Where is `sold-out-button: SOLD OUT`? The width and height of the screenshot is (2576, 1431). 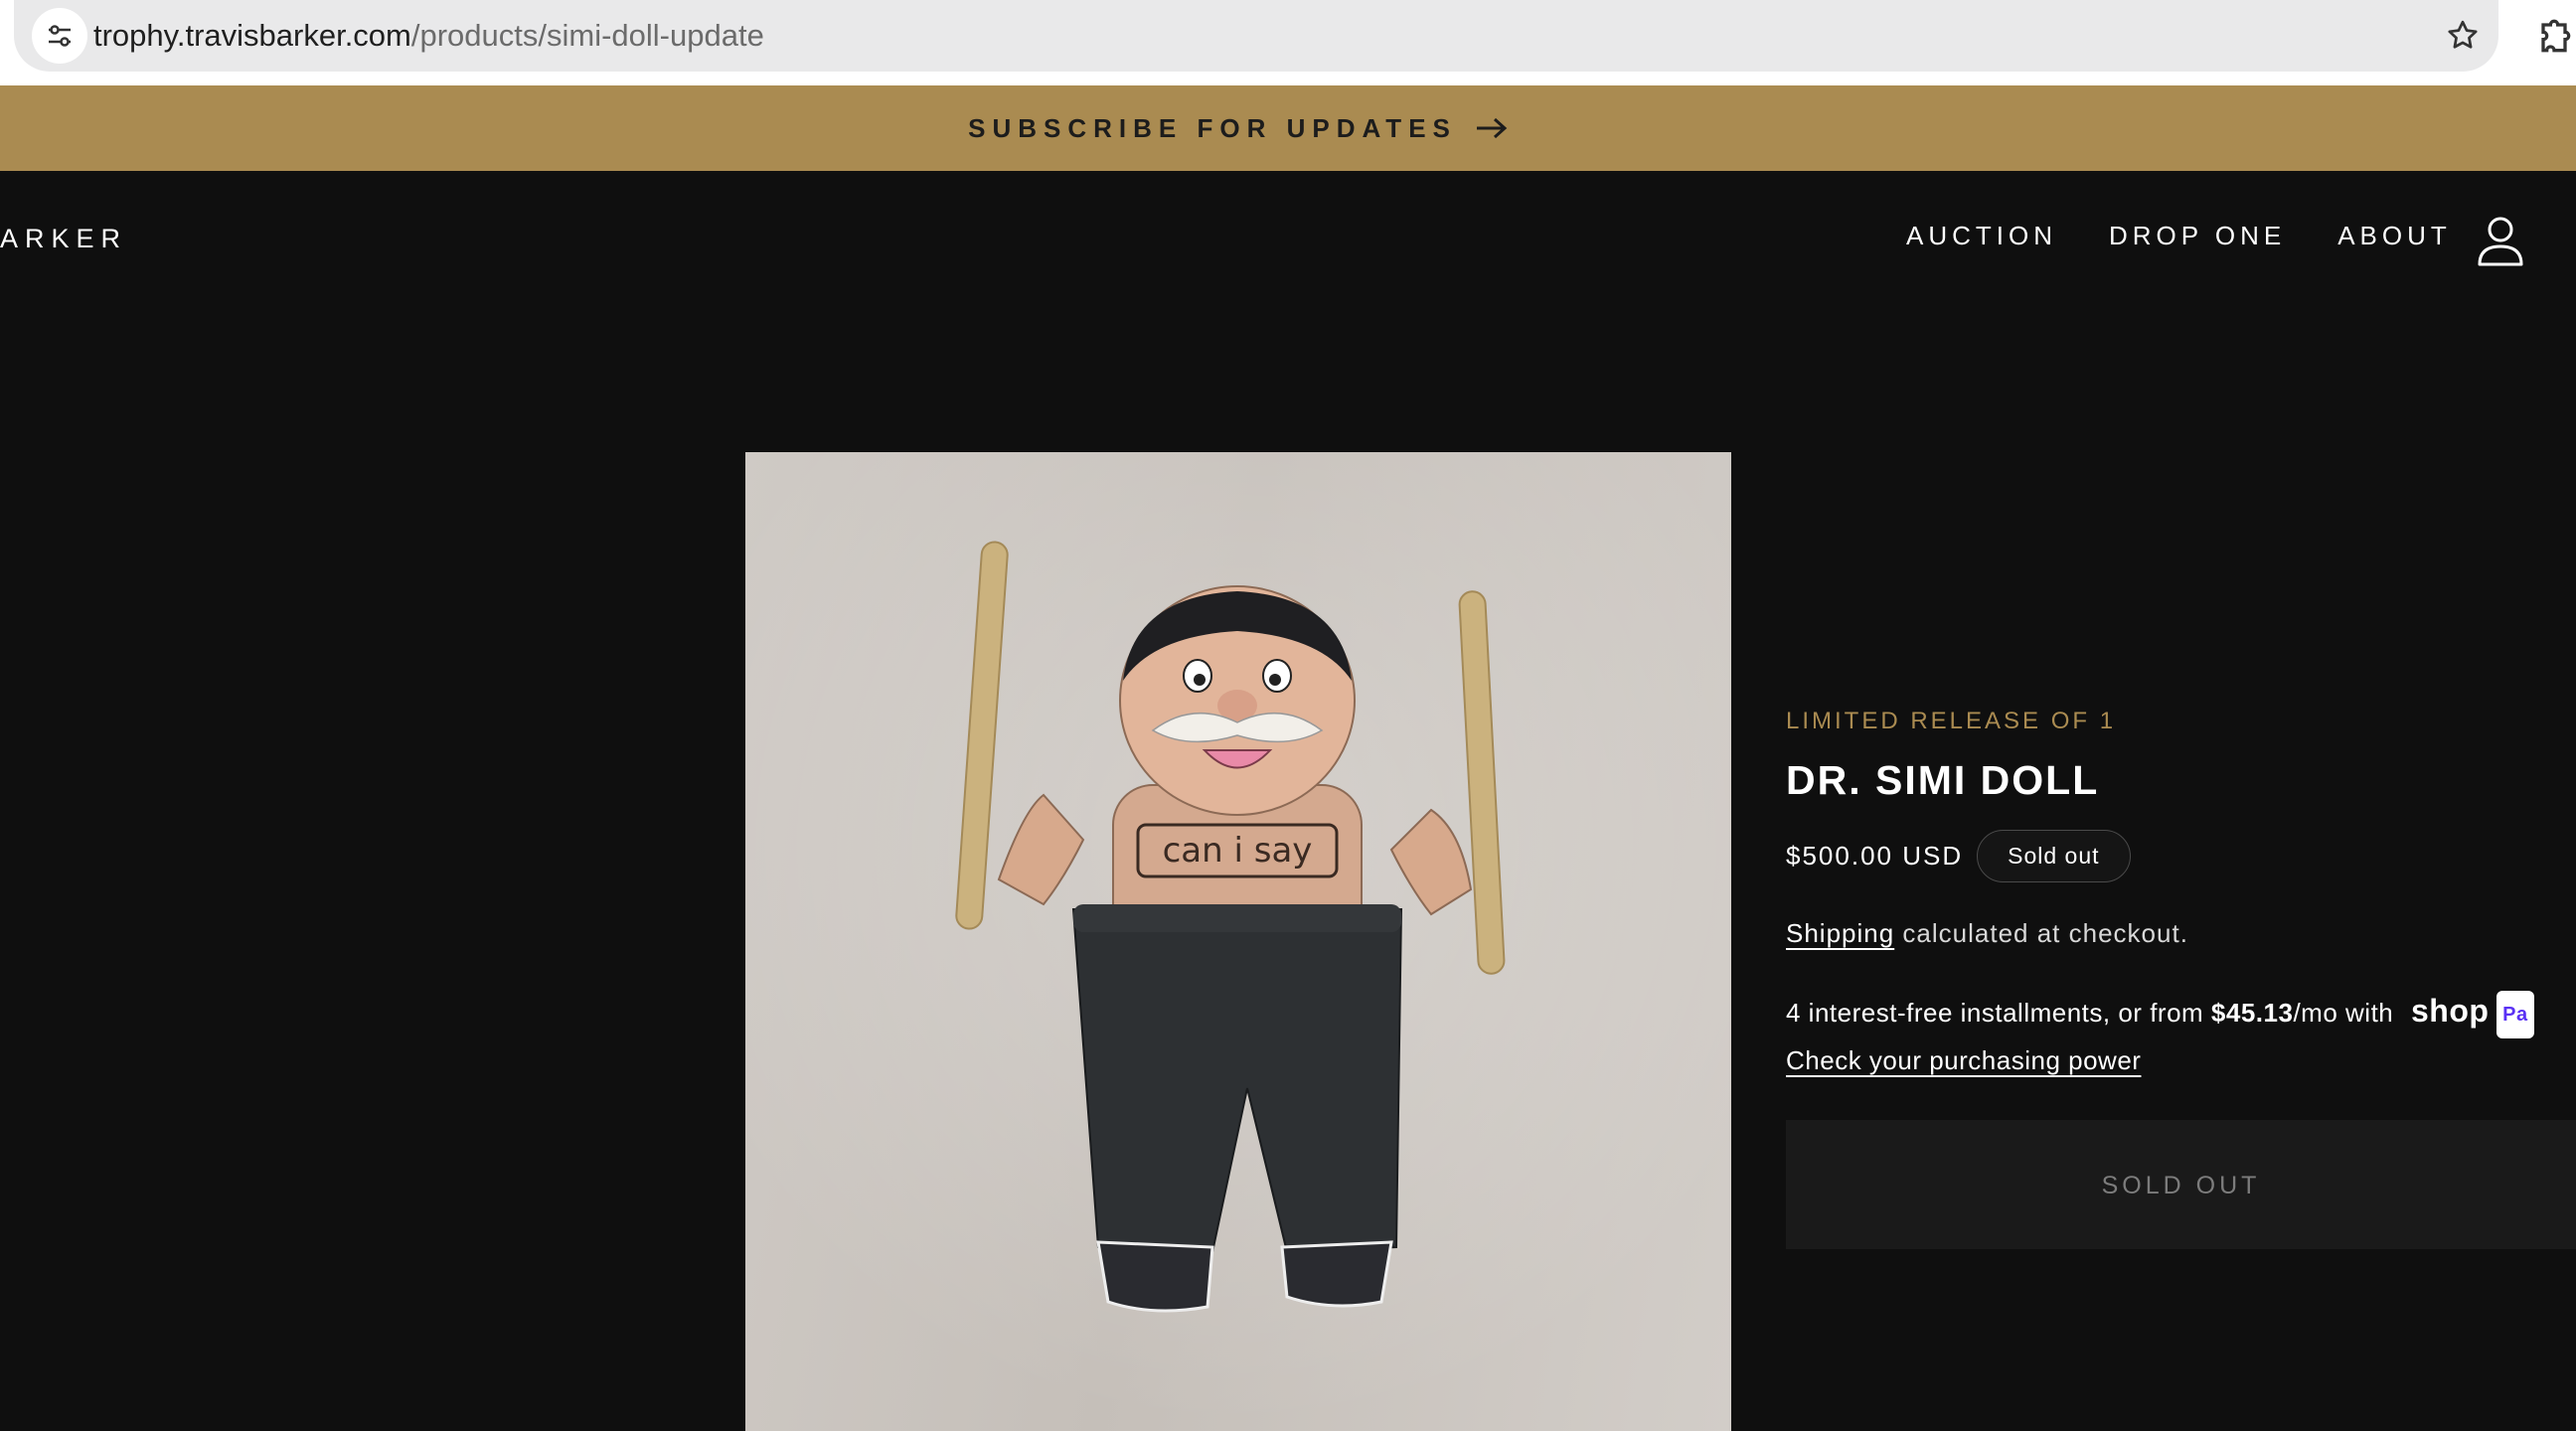
sold-out-button: SOLD OUT is located at coordinates (2181, 1184).